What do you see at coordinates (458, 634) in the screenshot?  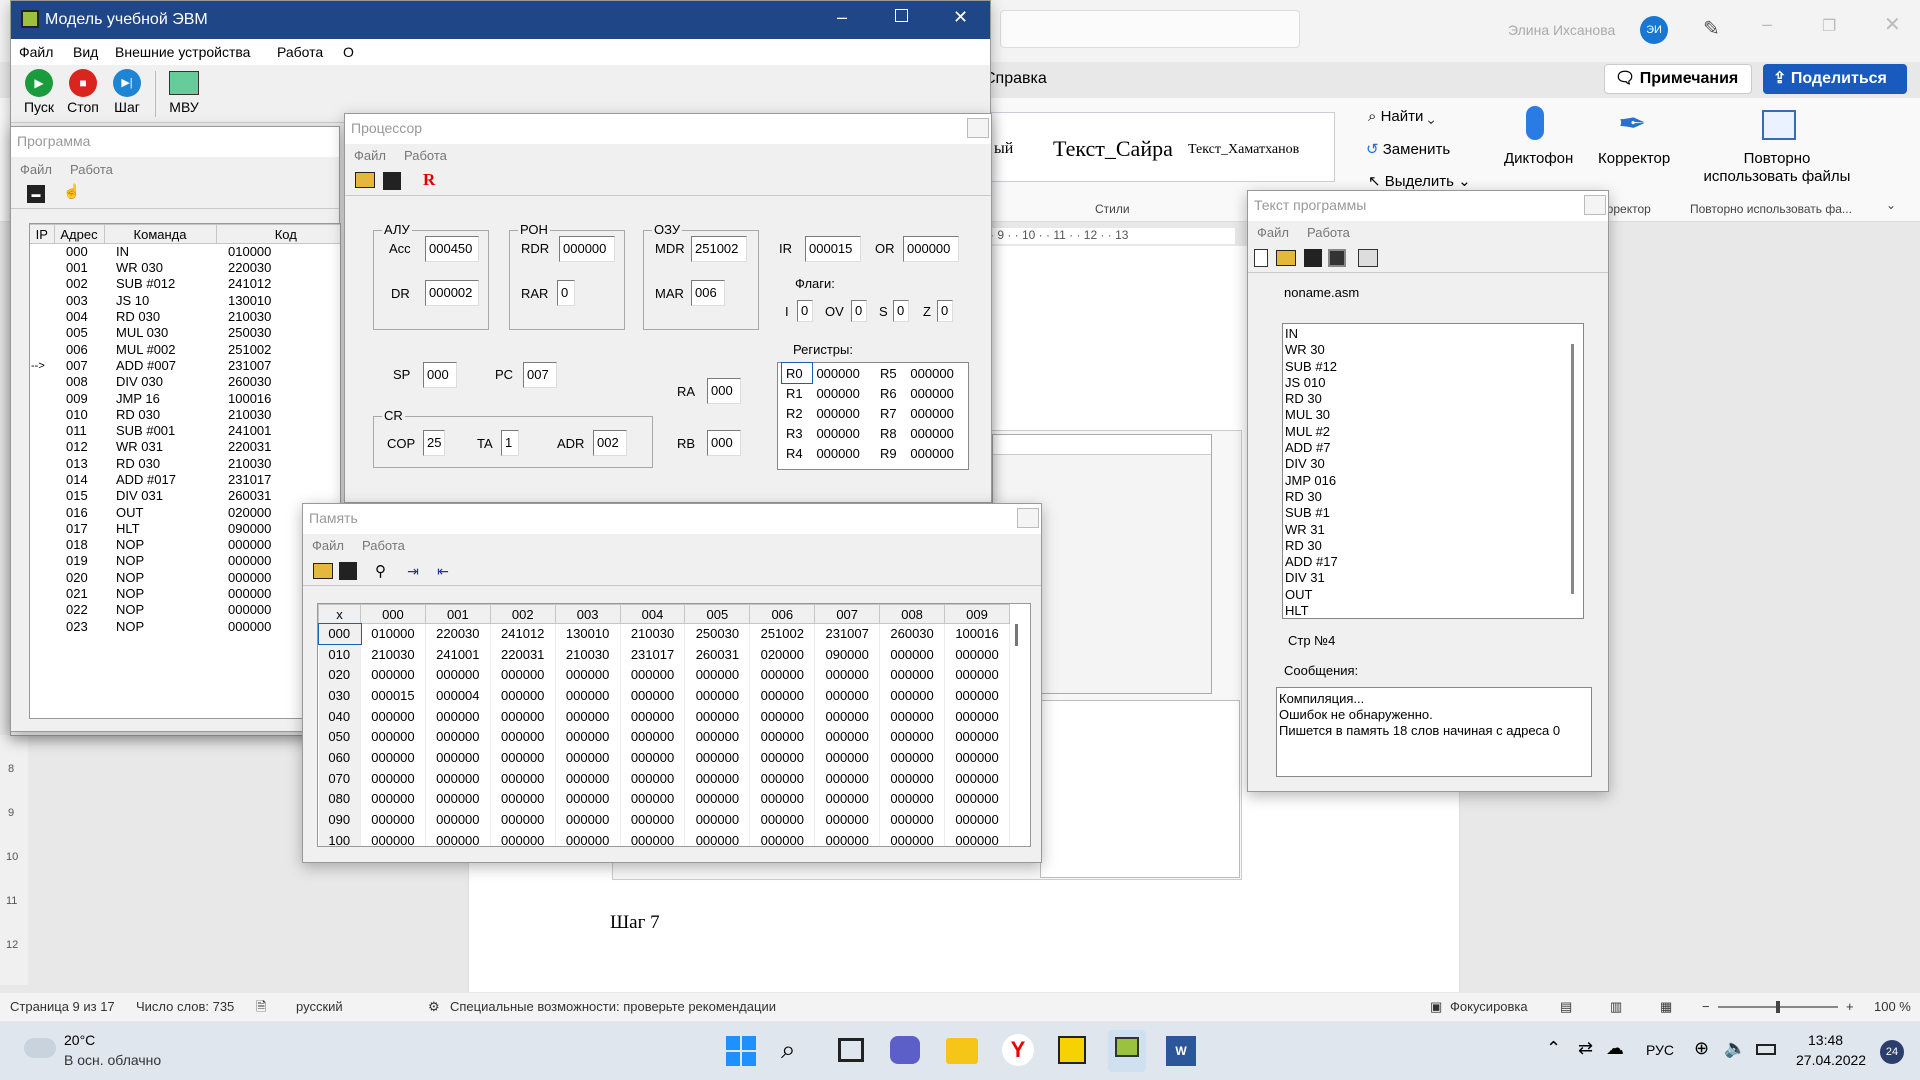 I see `memory-cell: 220030` at bounding box center [458, 634].